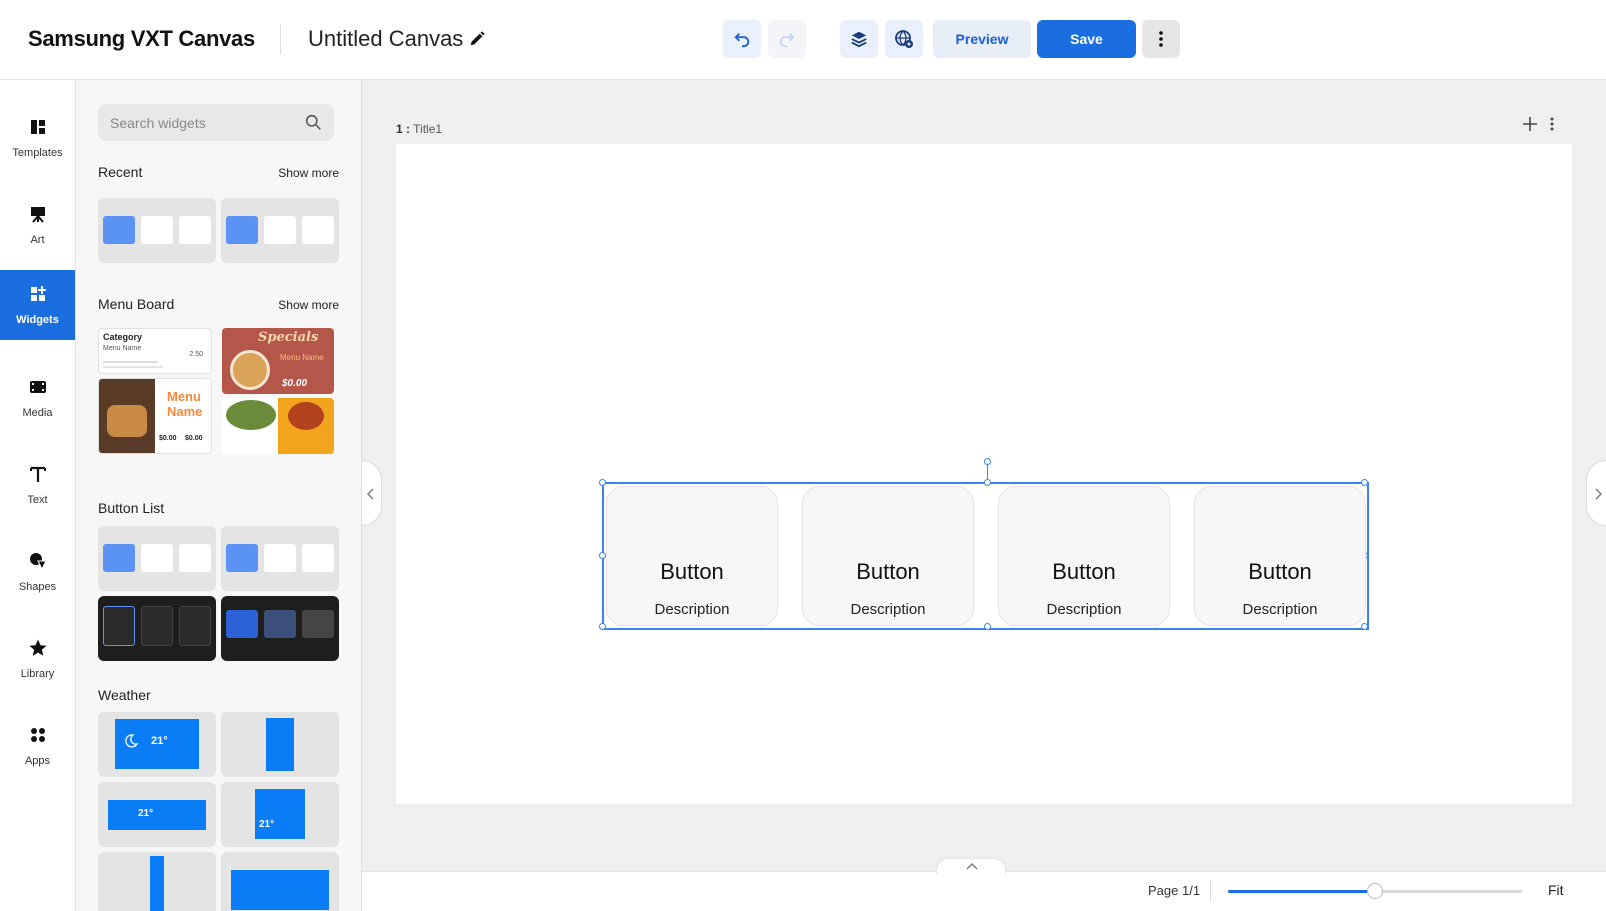  I want to click on save-button: Save, so click(1086, 39).